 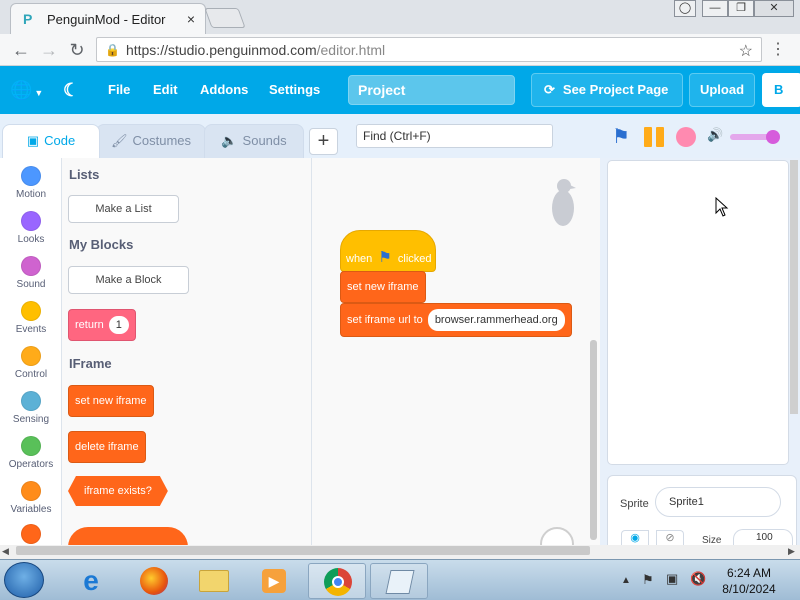 I want to click on category-label: Looks, so click(x=31, y=239).